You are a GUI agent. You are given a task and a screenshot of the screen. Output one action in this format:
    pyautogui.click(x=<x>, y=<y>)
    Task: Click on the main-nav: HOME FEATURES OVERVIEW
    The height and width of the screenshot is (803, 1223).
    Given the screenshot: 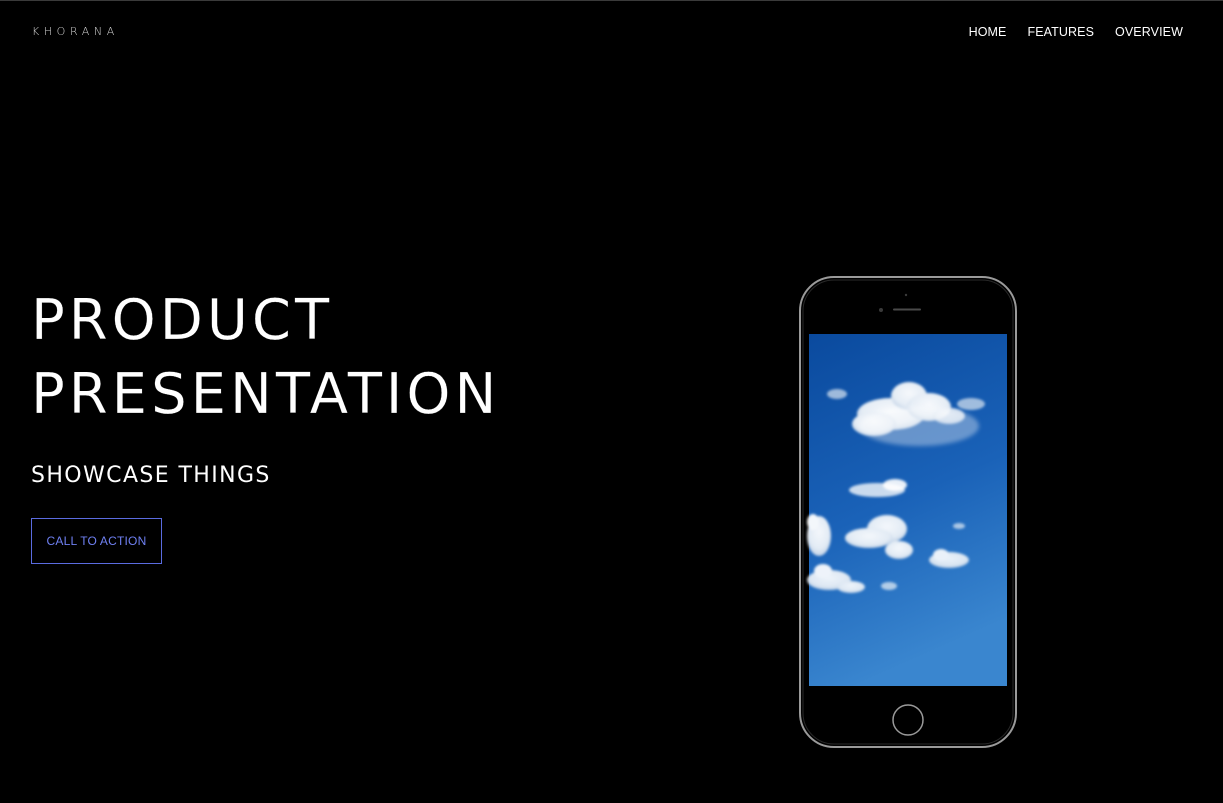 What is the action you would take?
    pyautogui.click(x=1076, y=32)
    